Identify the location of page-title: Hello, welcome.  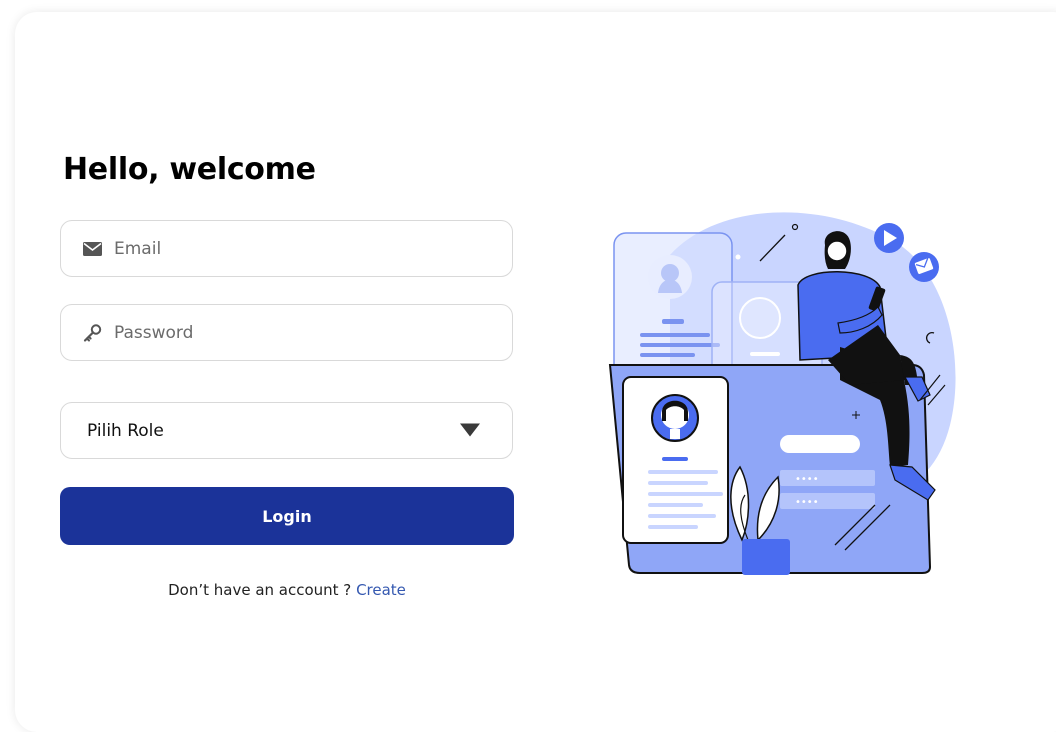
(189, 169).